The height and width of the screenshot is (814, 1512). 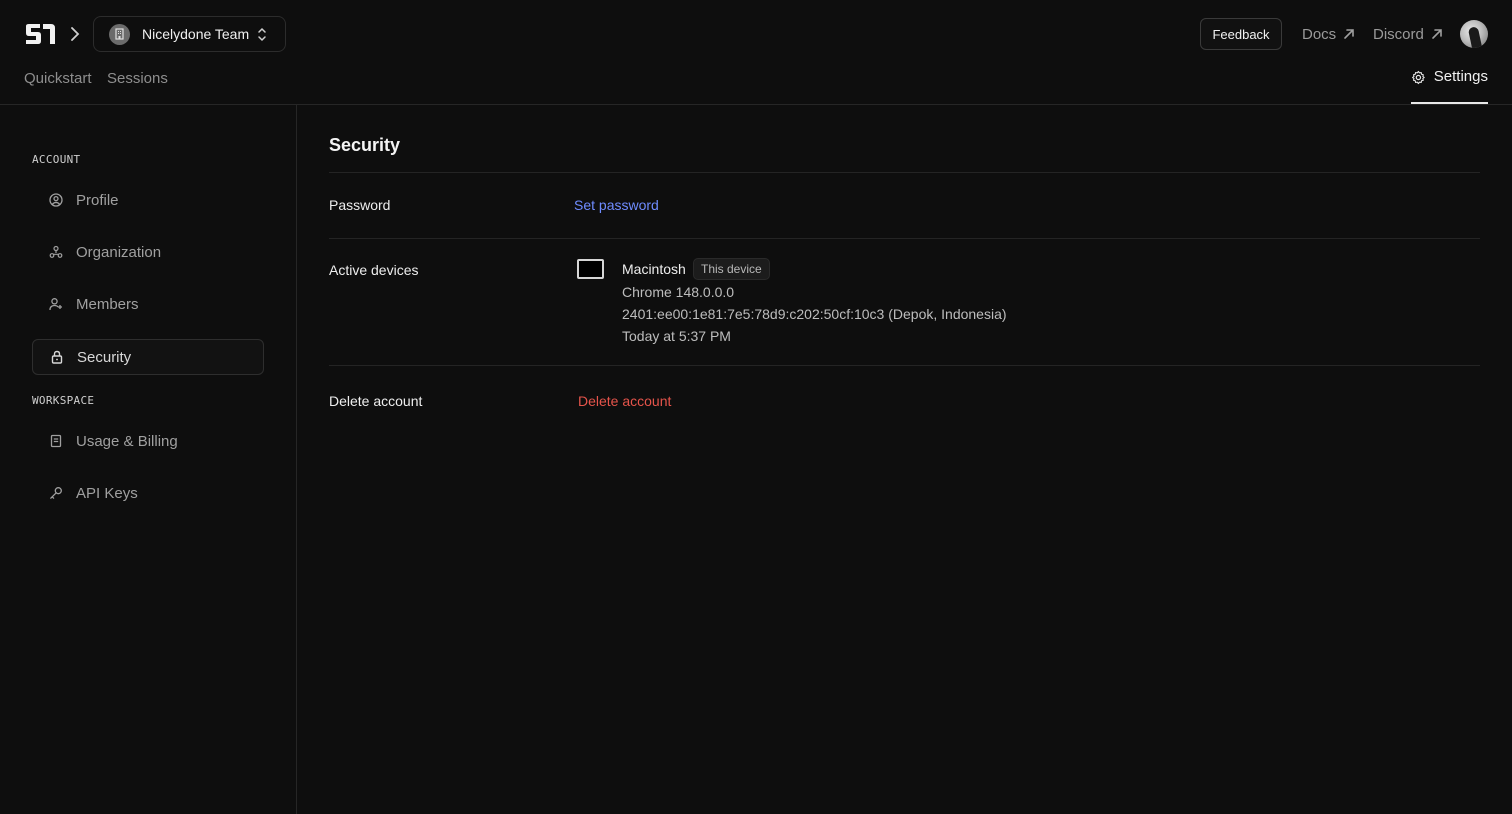 I want to click on sidebar-item-members: Members, so click(x=148, y=304).